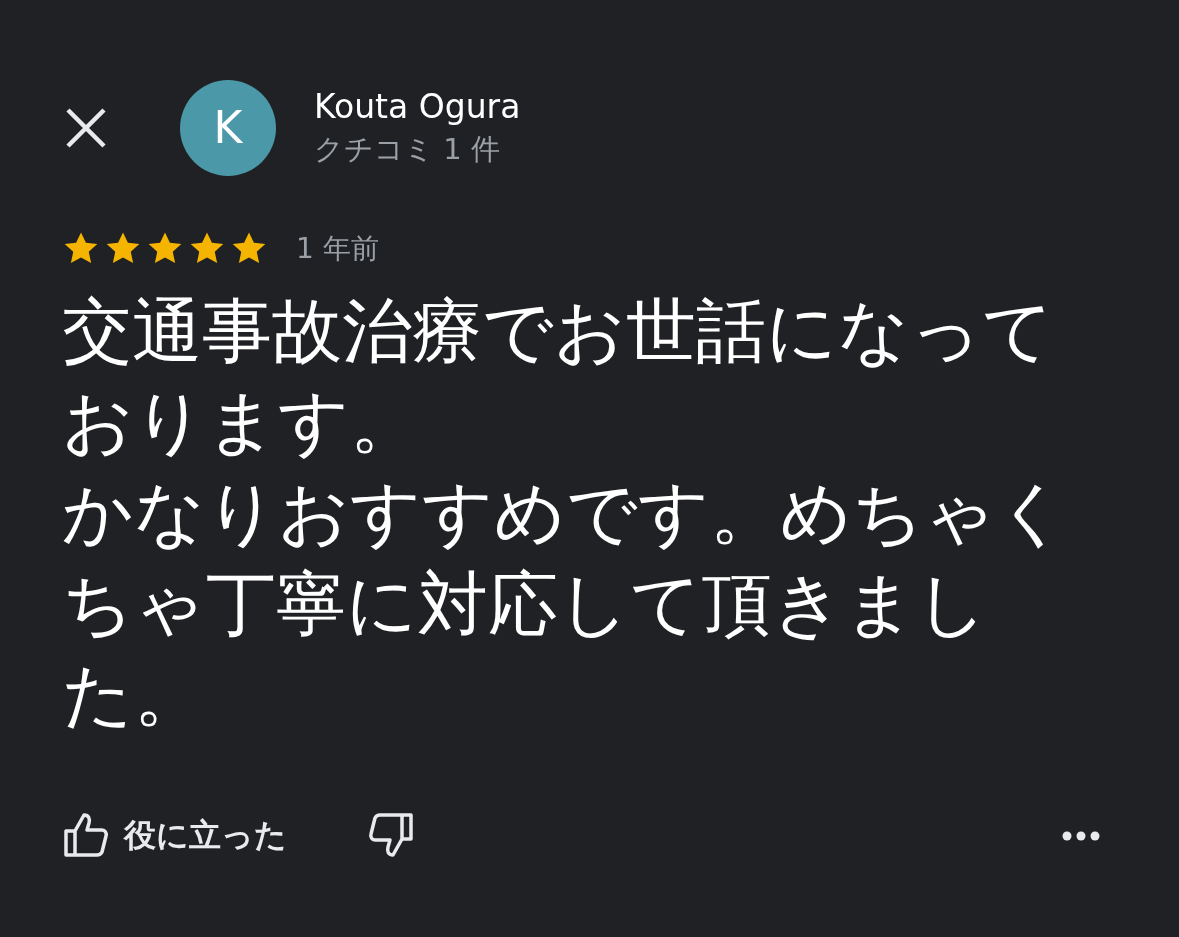 The width and height of the screenshot is (1179, 937). Describe the element at coordinates (337, 249) in the screenshot. I see `review-time: 1 年前` at that location.